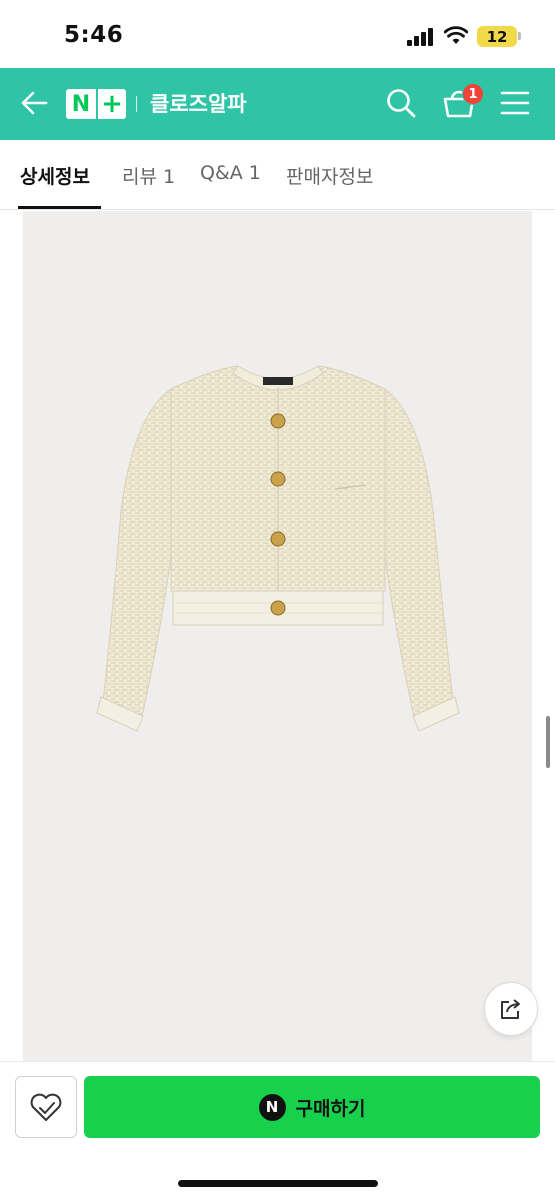 The height and width of the screenshot is (1200, 555). What do you see at coordinates (329, 175) in the screenshot?
I see `tab-seller-info: 판매자정보` at bounding box center [329, 175].